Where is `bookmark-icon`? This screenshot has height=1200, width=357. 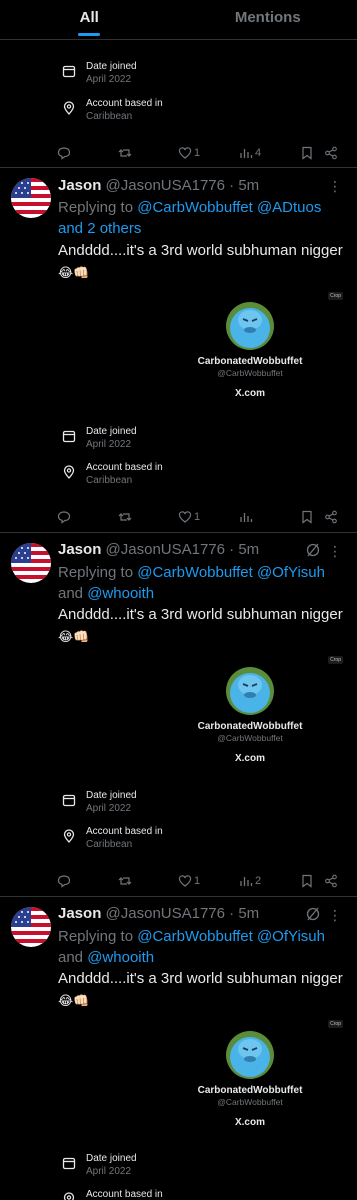
bookmark-icon is located at coordinates (307, 153).